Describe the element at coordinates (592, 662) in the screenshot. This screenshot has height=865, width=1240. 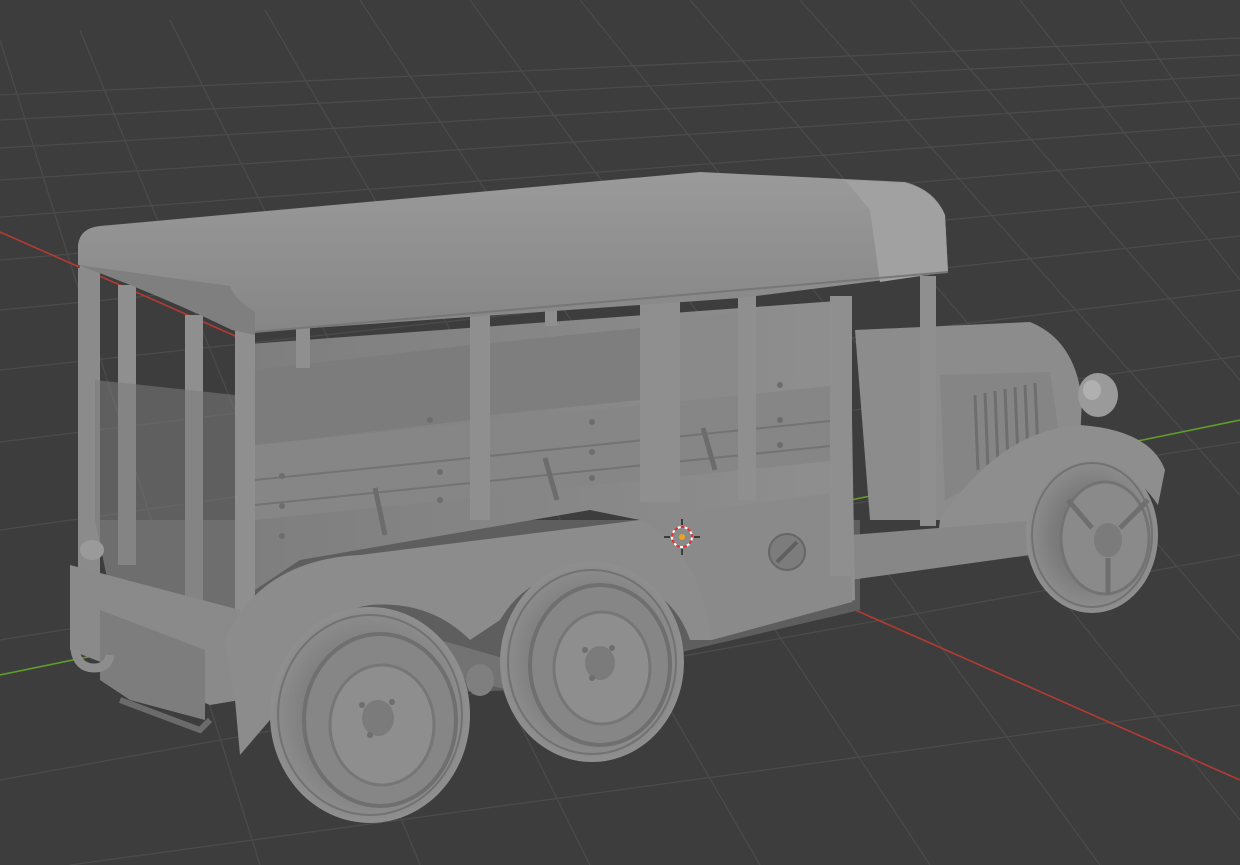
I see `middle-wheel` at that location.